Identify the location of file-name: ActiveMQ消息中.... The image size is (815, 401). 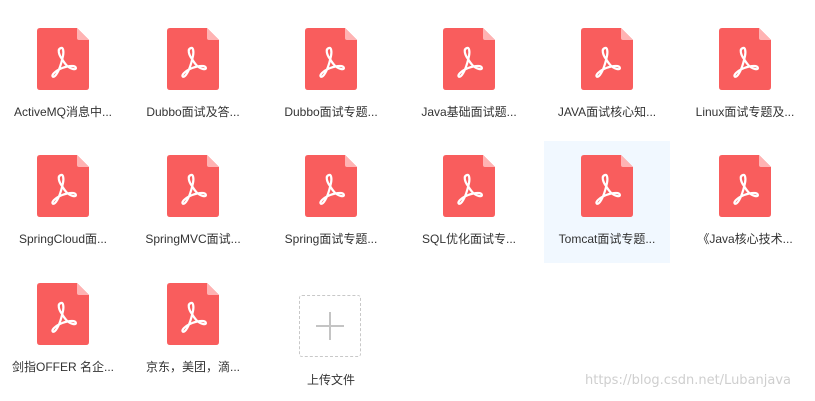
(62, 112).